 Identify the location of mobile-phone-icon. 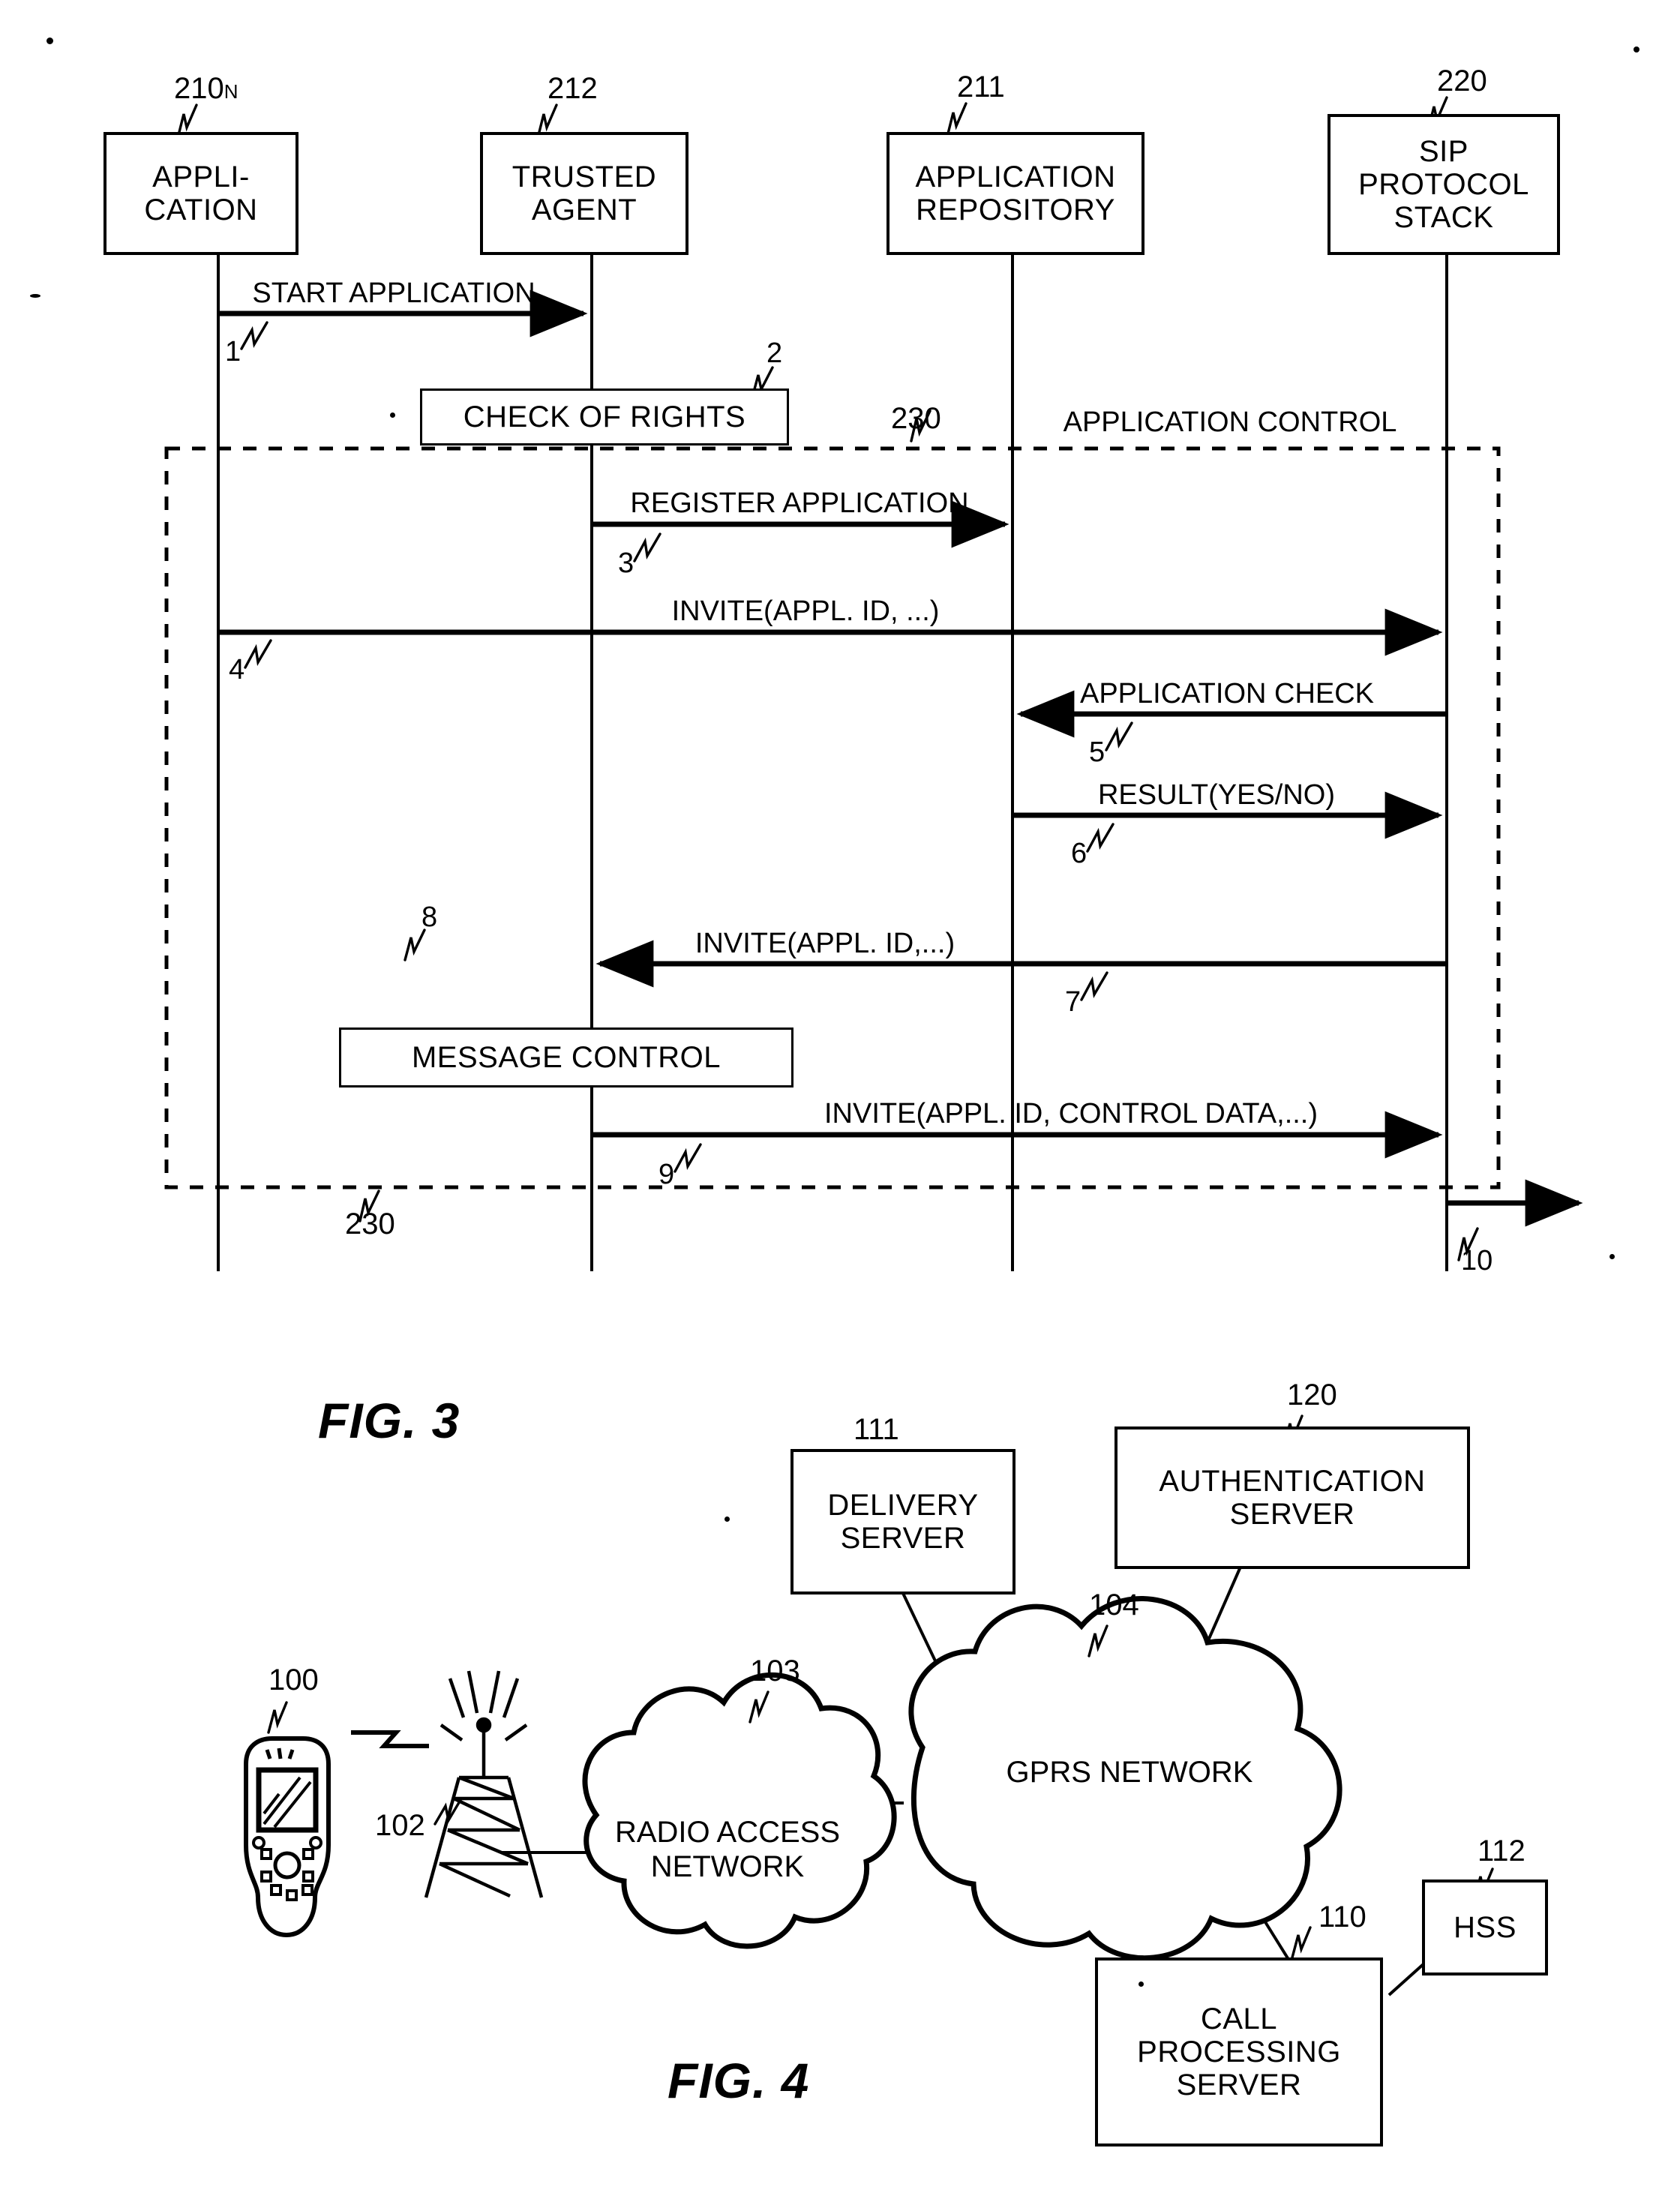
(287, 1837).